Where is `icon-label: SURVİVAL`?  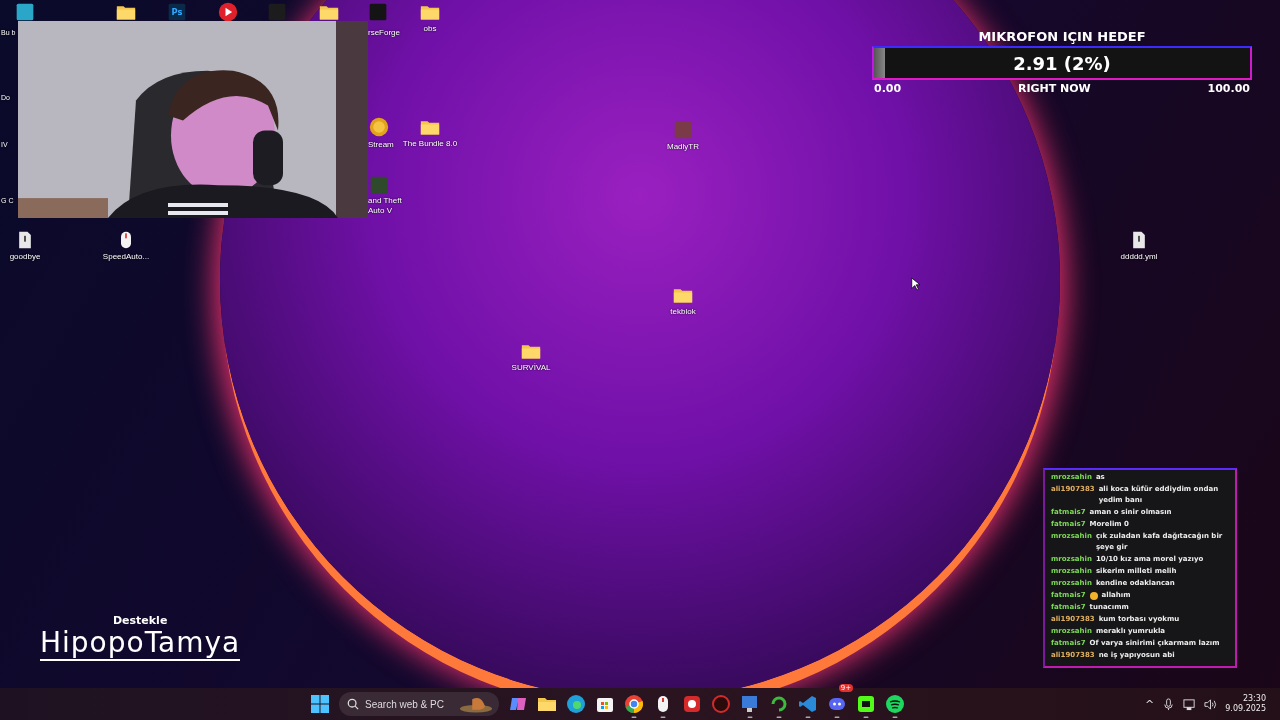 icon-label: SURVİVAL is located at coordinates (531, 368).